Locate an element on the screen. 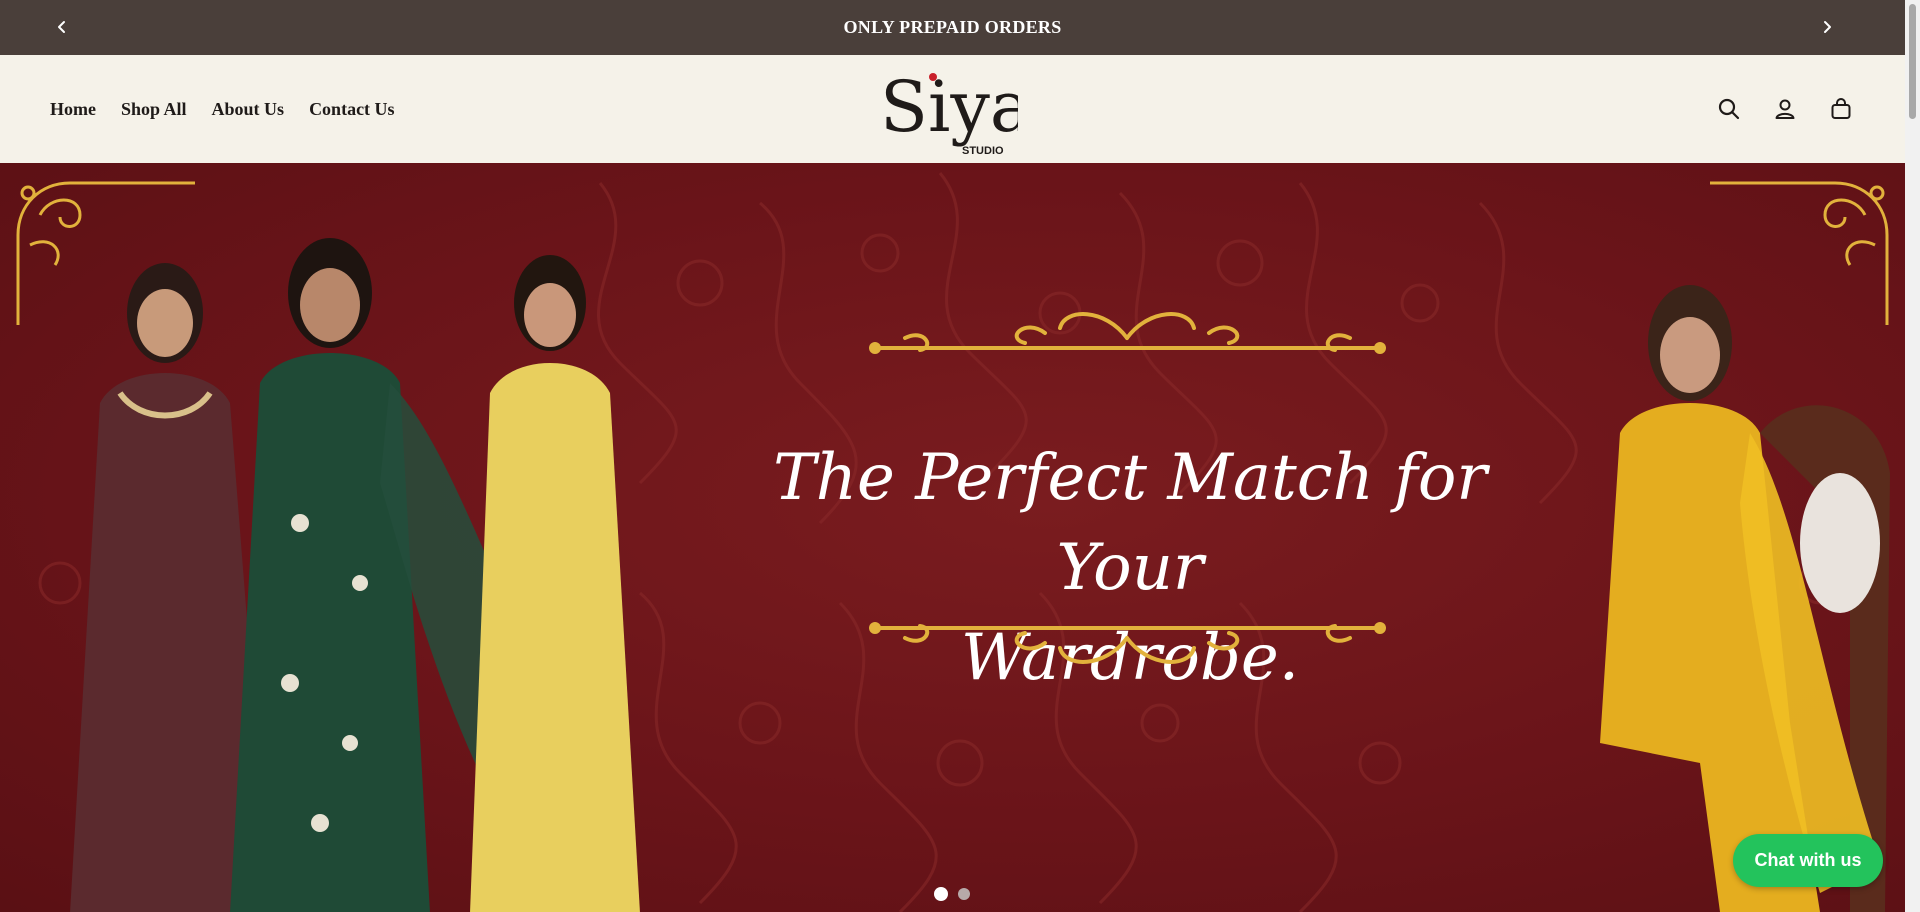 This screenshot has height=912, width=1920. page-scrollbar is located at coordinates (1912, 456).